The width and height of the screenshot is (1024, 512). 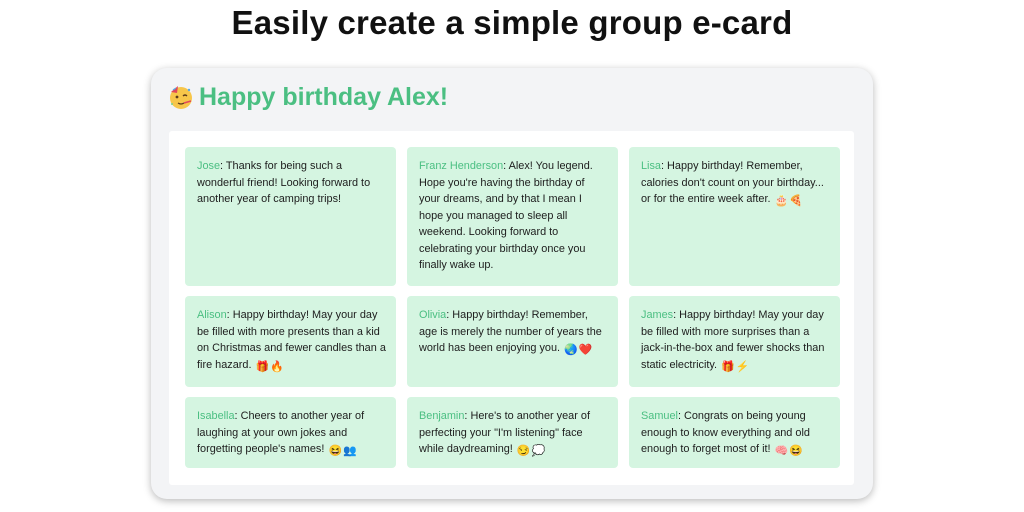 I want to click on card-title: Happy birthday Alex!, so click(x=308, y=97).